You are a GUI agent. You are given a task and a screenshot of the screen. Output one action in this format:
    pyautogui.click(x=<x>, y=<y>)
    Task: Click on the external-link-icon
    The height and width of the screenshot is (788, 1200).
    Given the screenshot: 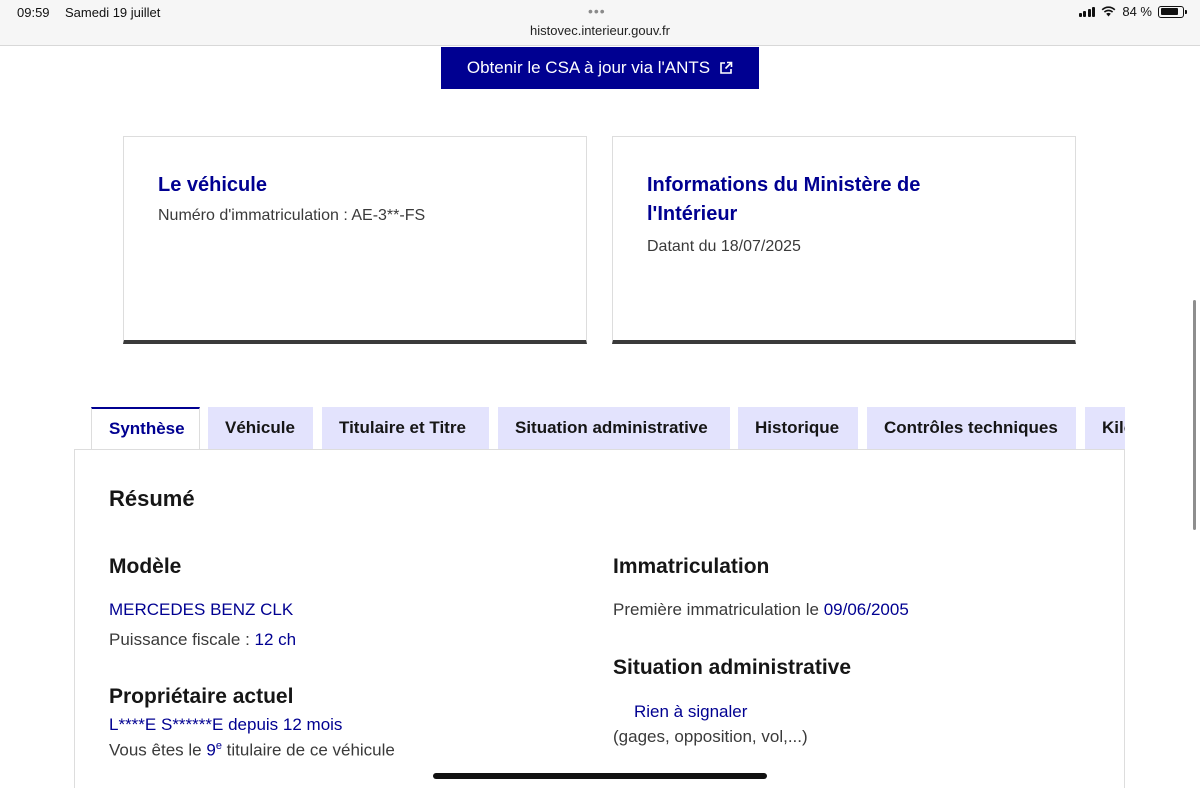 What is the action you would take?
    pyautogui.click(x=726, y=67)
    